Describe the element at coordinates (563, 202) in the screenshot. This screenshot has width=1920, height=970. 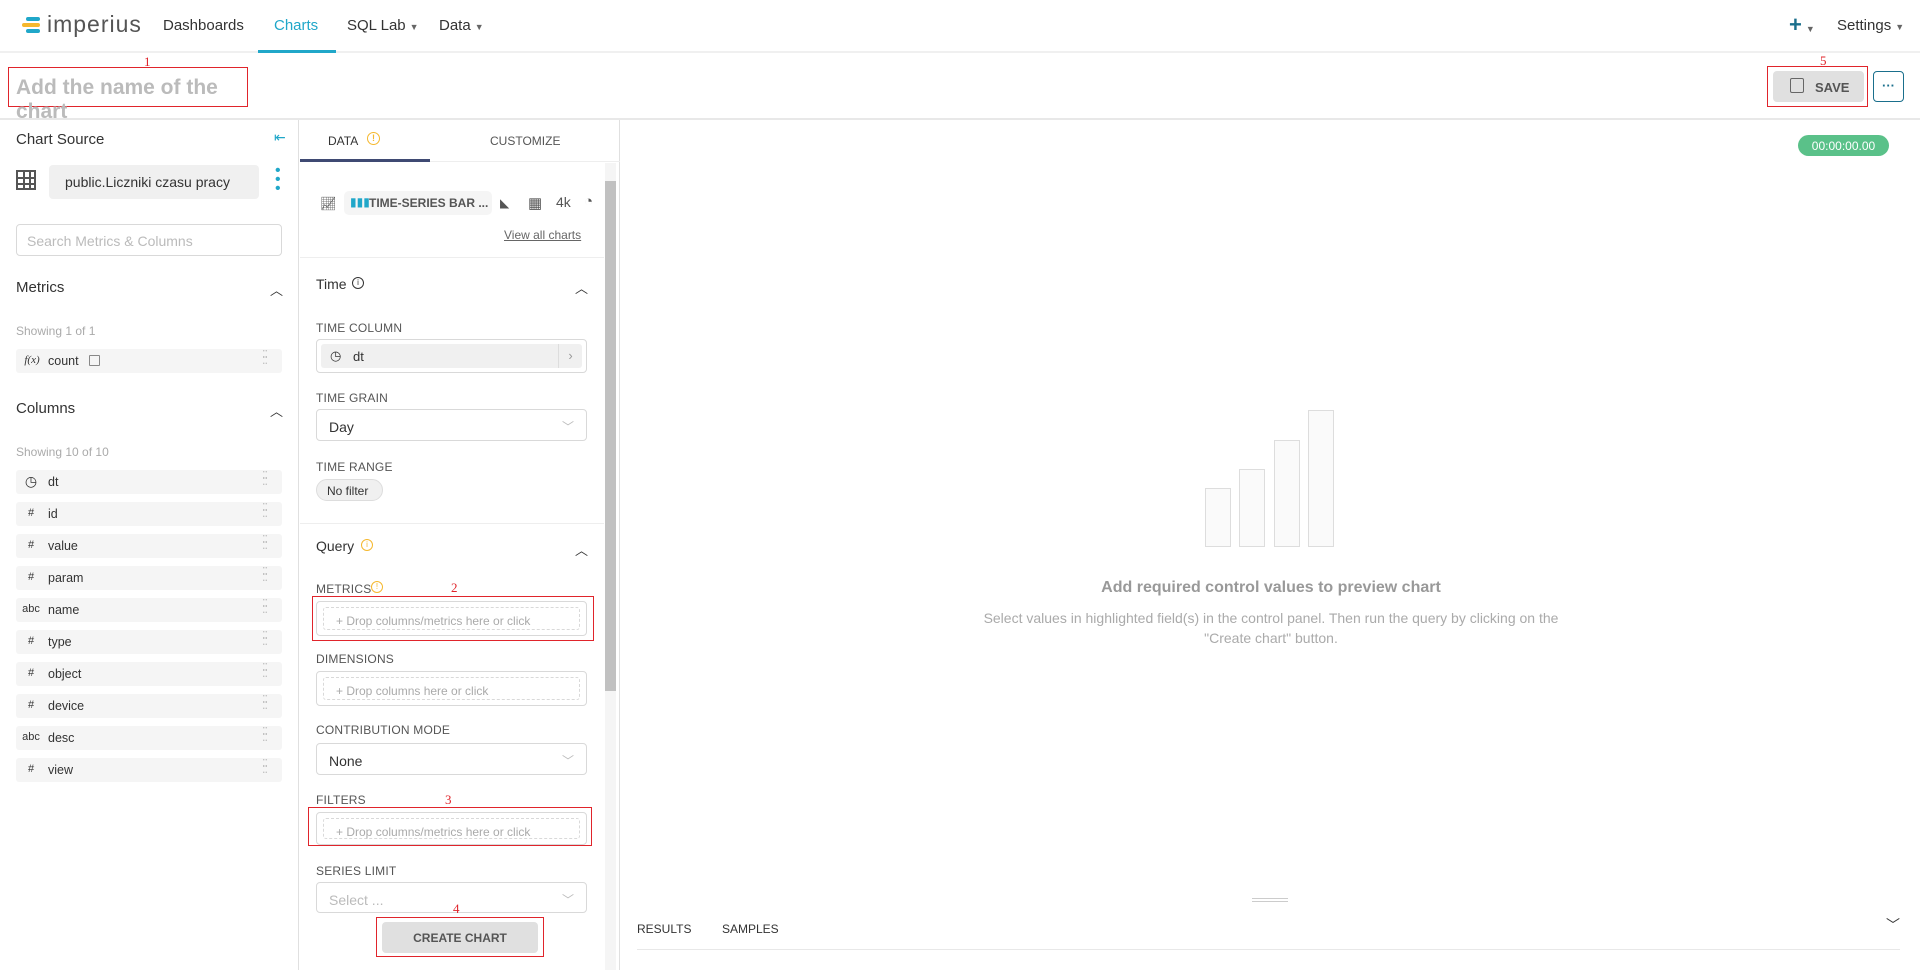
I see `big-number-icon: 4k` at that location.